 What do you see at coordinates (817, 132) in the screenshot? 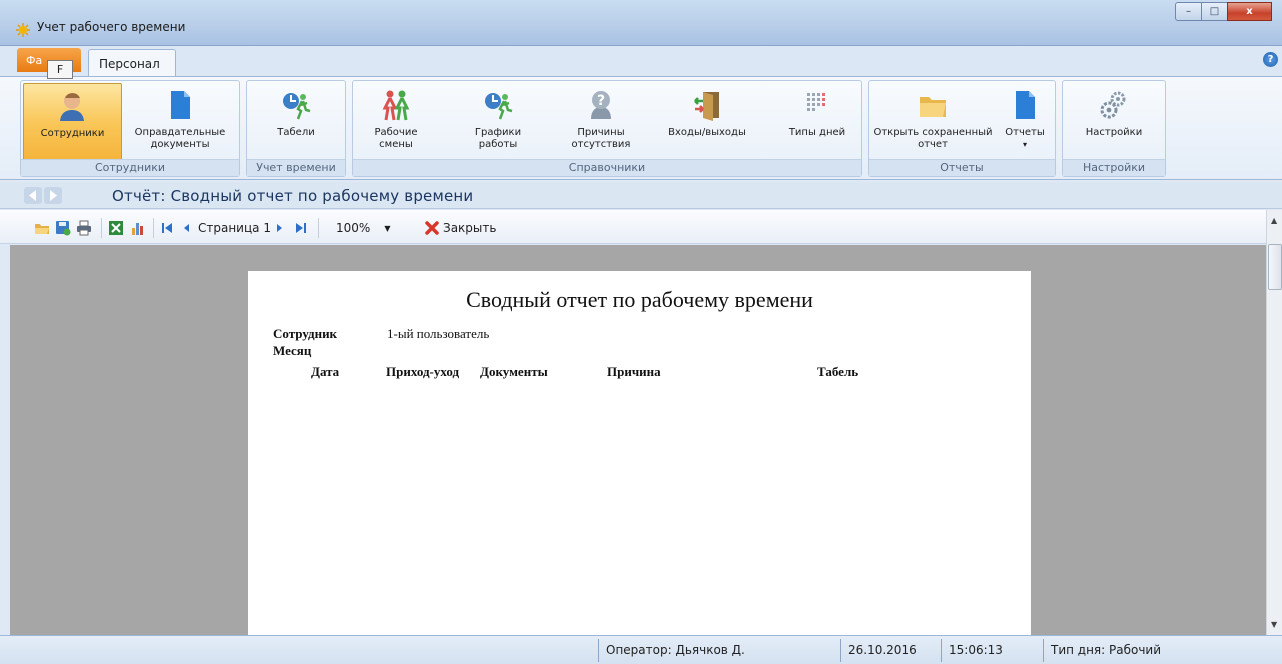
I see `day-types-label: Типы дней` at bounding box center [817, 132].